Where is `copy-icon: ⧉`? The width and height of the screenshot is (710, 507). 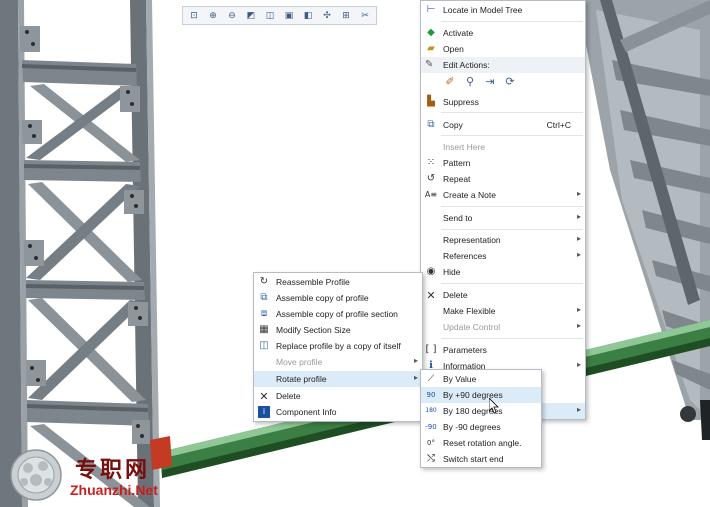 copy-icon: ⧉ is located at coordinates (431, 124).